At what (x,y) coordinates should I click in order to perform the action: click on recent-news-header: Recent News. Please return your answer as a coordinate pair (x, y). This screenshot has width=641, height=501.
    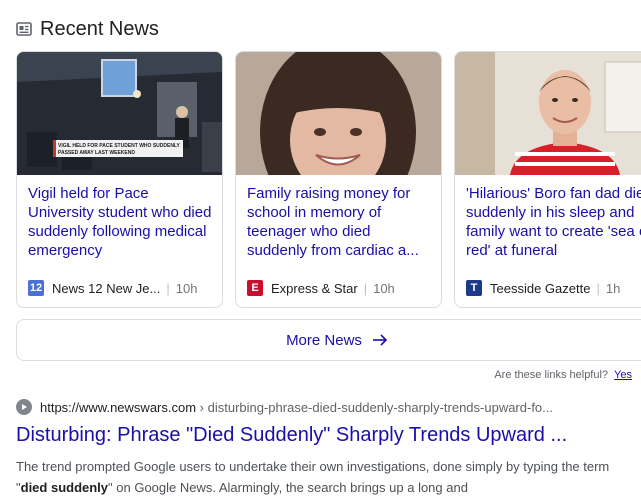
    Looking at the image, I should click on (87, 29).